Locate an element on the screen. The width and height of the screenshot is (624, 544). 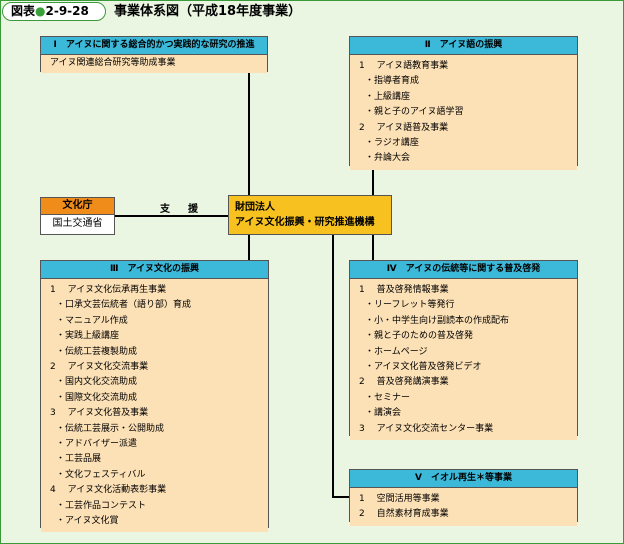
box-culture-promotion-title: Ⅲ アイヌ文化の振興 is located at coordinates (154, 270).